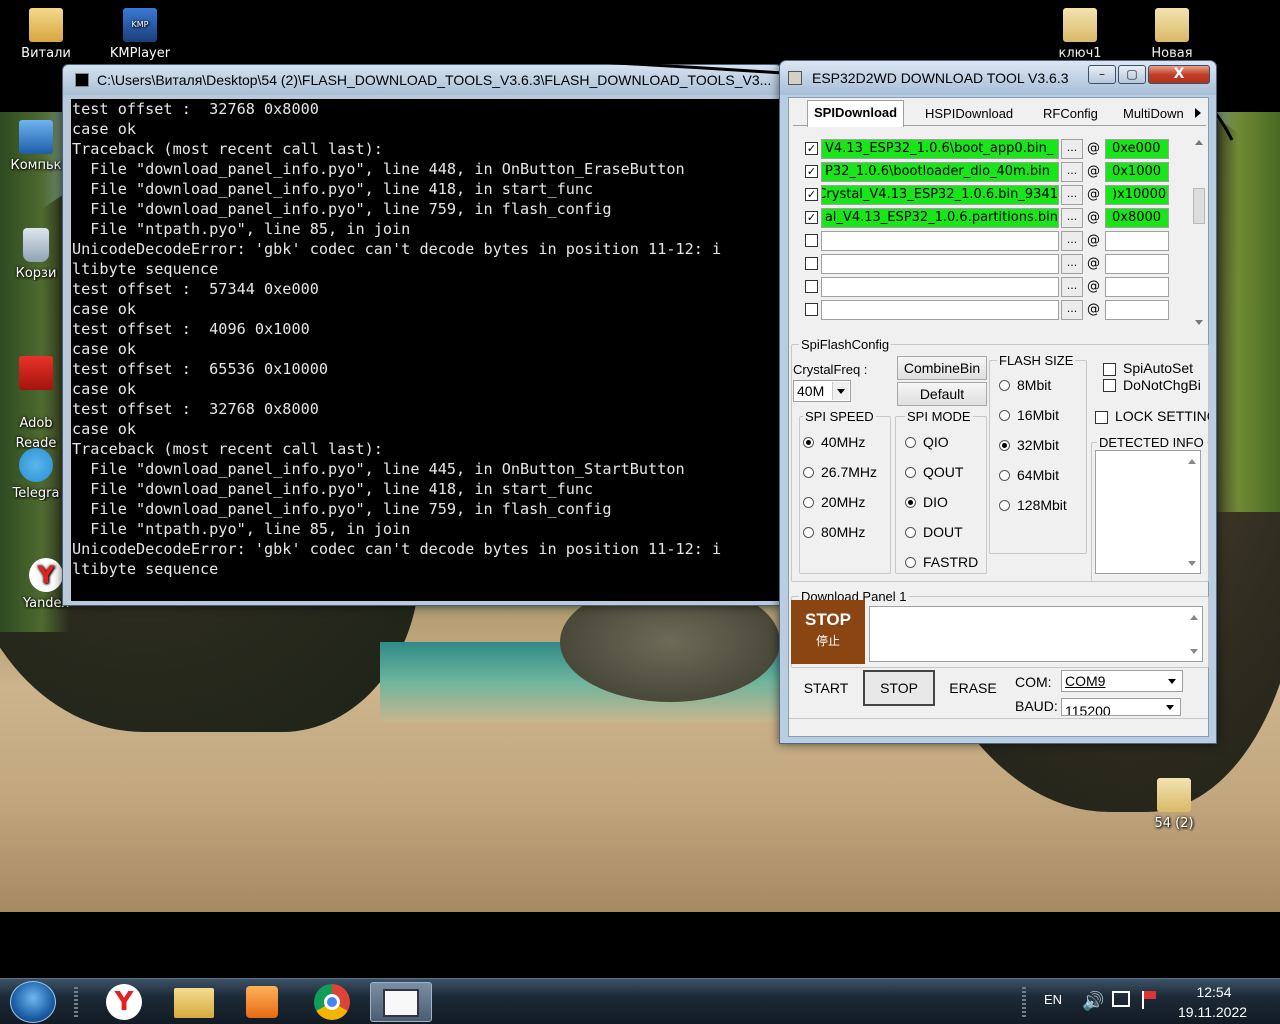 The width and height of the screenshot is (1280, 1024). Describe the element at coordinates (1024, 1002) in the screenshot. I see `tray-grip` at that location.